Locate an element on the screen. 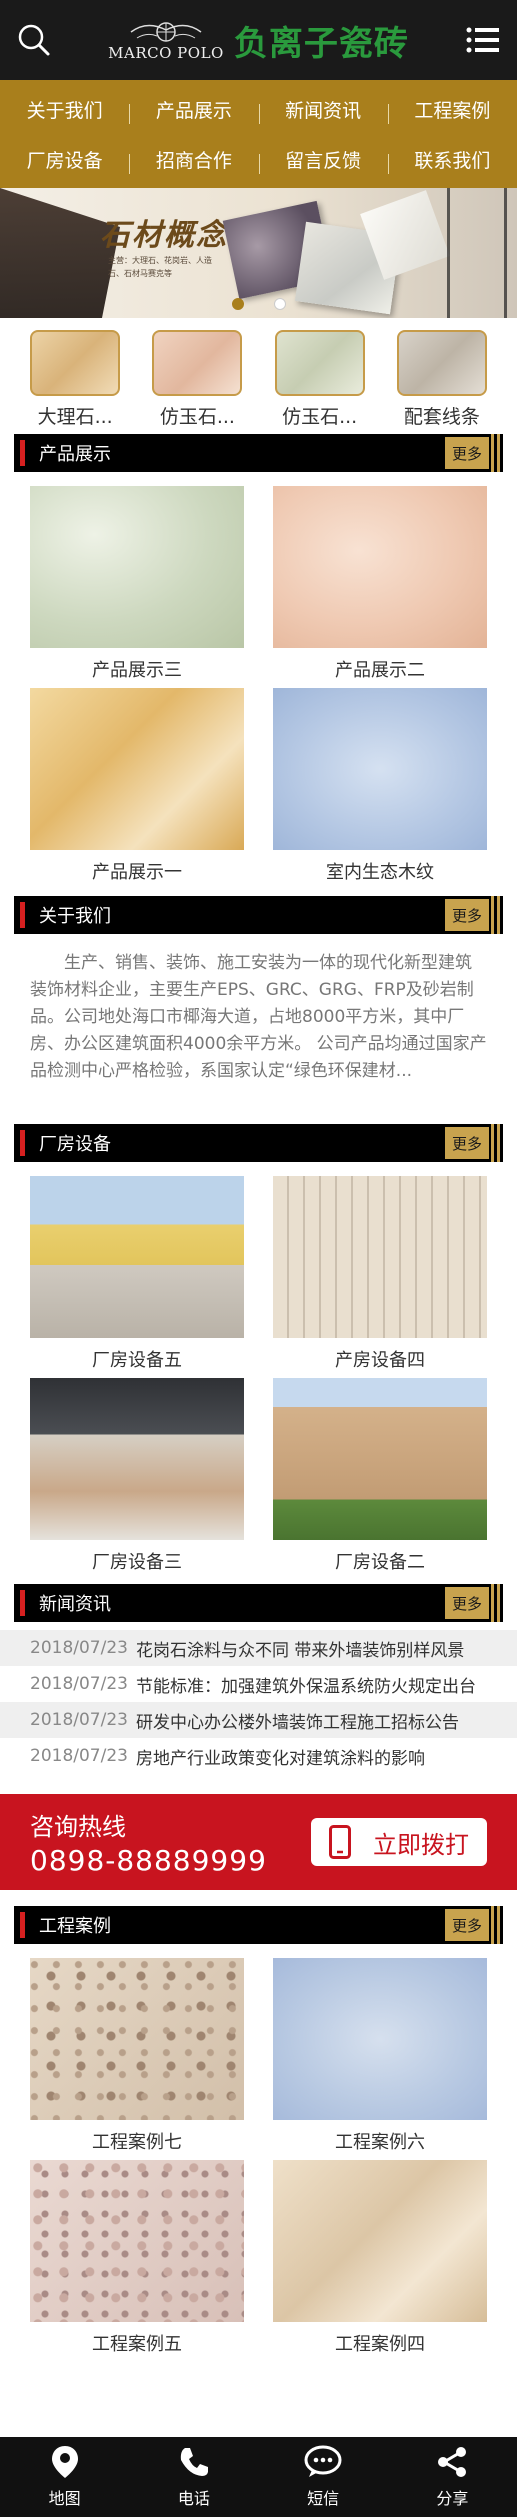  site-logo: MARCO POLO 负离子瓷砖 is located at coordinates (258, 40).